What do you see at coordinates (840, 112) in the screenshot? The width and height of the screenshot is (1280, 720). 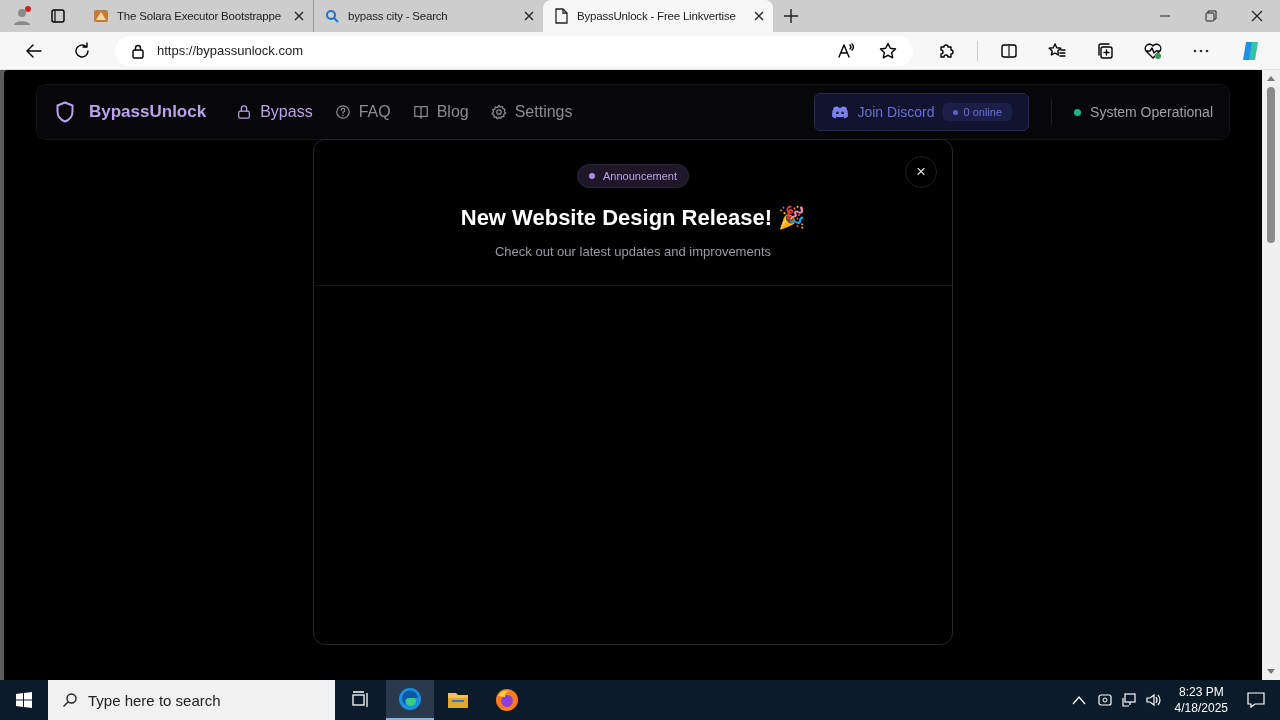 I see `discord-icon` at bounding box center [840, 112].